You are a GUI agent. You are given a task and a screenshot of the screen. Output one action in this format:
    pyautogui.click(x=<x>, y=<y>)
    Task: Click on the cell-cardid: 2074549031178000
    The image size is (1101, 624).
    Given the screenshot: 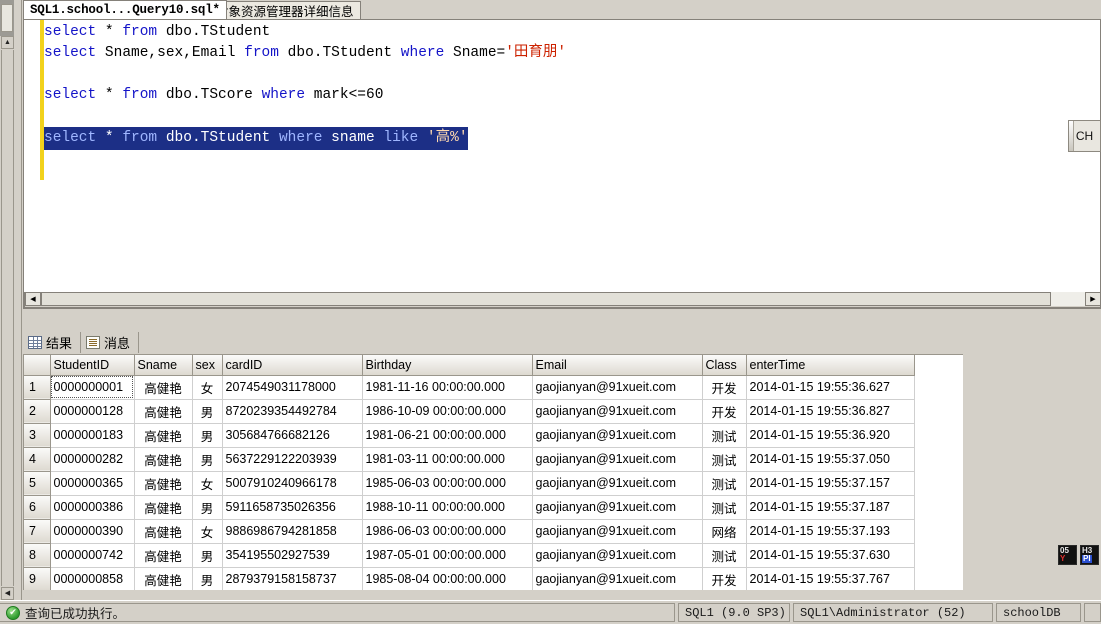 What is the action you would take?
    pyautogui.click(x=292, y=387)
    